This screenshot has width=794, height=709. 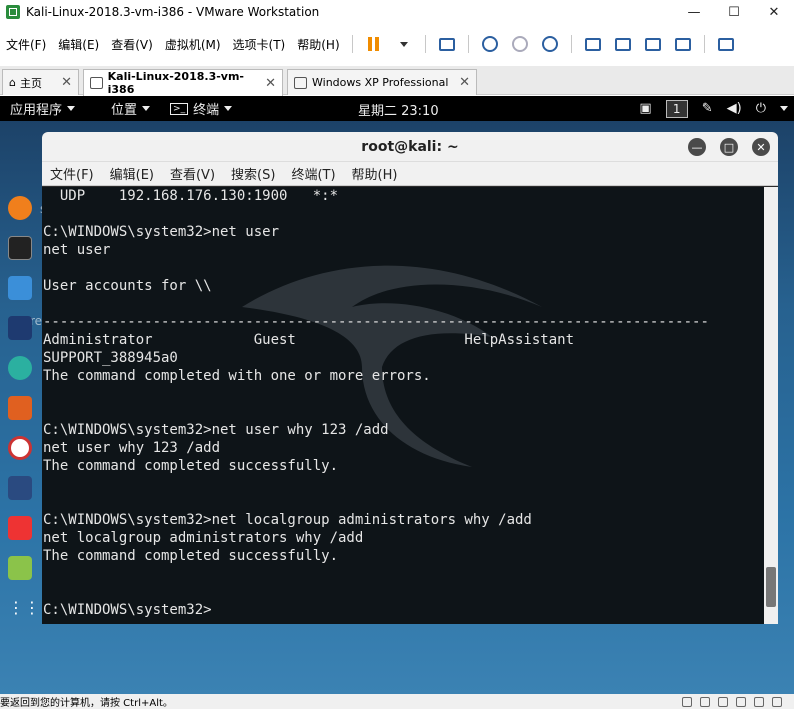 I want to click on pen-icon: ✎, so click(x=707, y=108).